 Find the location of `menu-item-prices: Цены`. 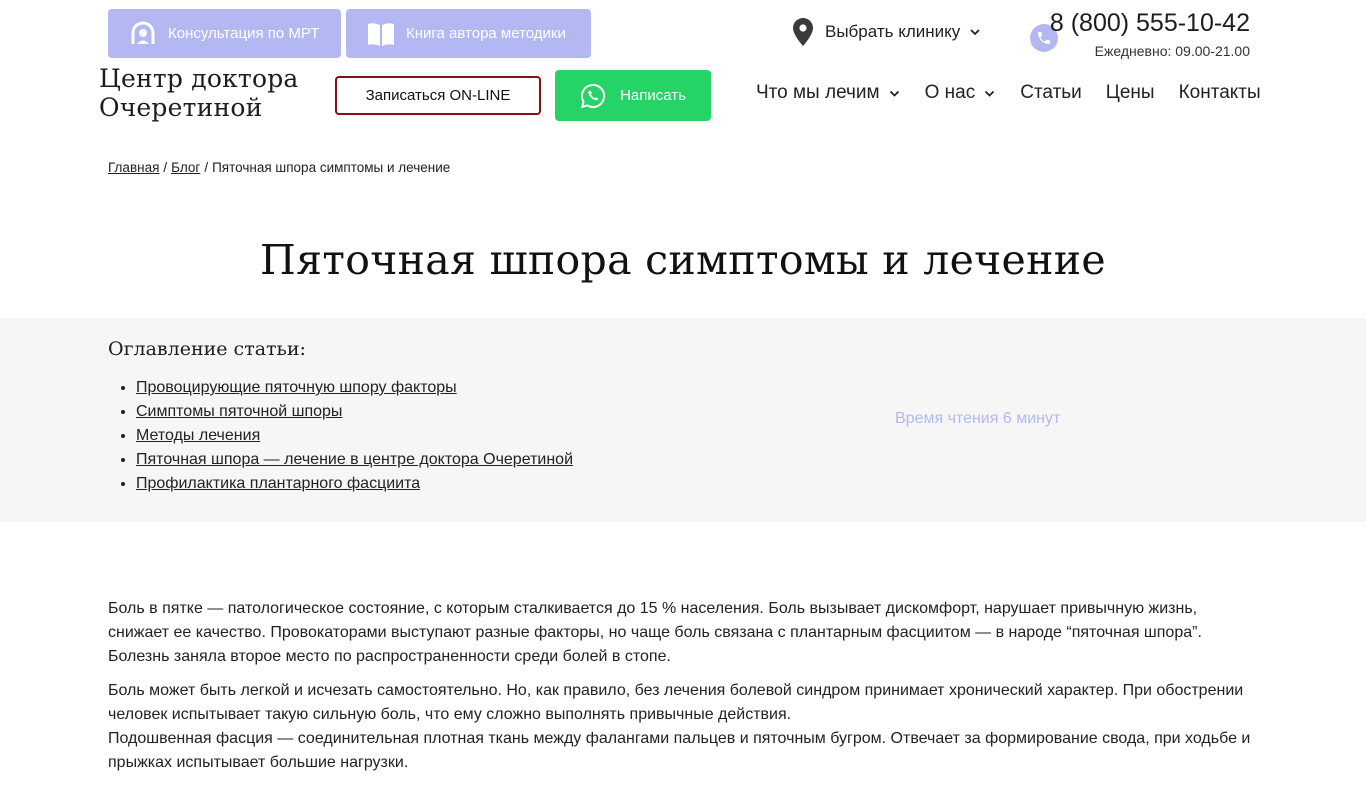

menu-item-prices: Цены is located at coordinates (1130, 93).